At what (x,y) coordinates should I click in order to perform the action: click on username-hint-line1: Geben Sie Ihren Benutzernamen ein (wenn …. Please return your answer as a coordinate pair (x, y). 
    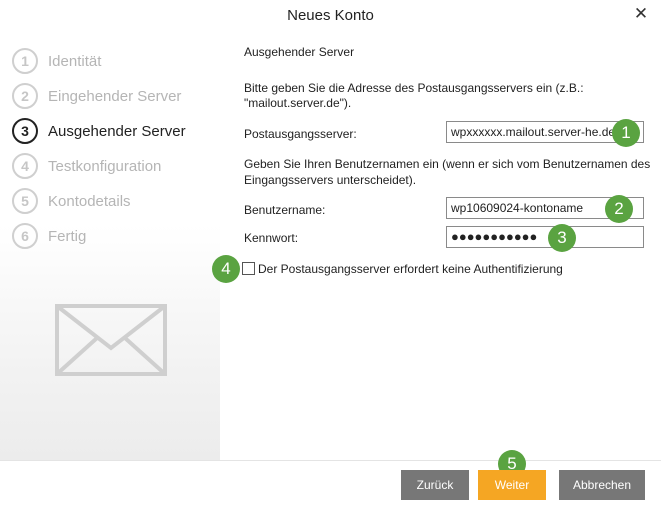
    Looking at the image, I should click on (447, 164).